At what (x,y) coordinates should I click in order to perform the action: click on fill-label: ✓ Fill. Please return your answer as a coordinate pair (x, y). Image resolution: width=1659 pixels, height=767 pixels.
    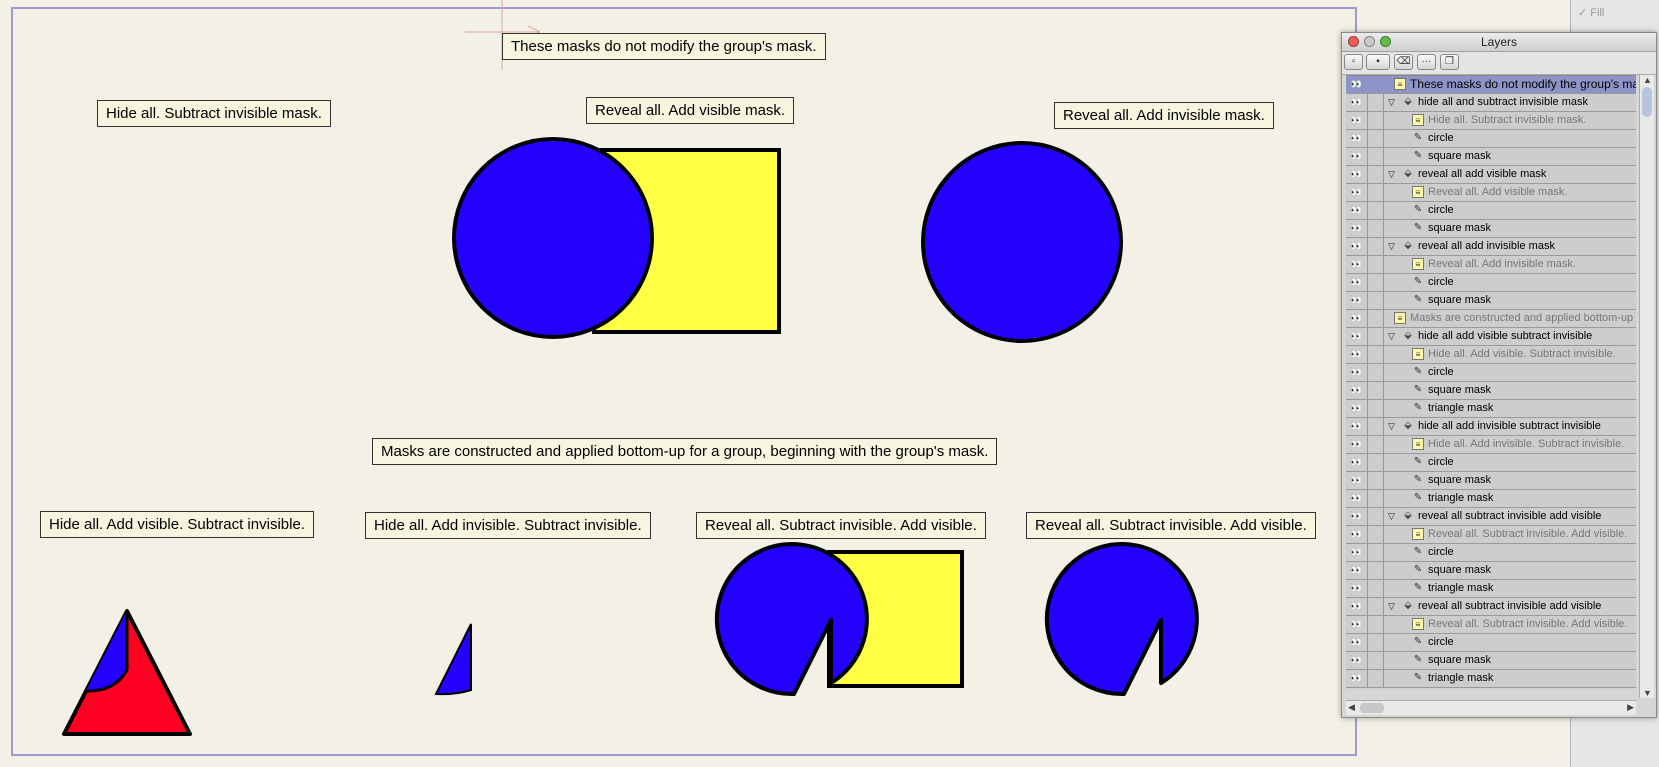
    Looking at the image, I should click on (1591, 12).